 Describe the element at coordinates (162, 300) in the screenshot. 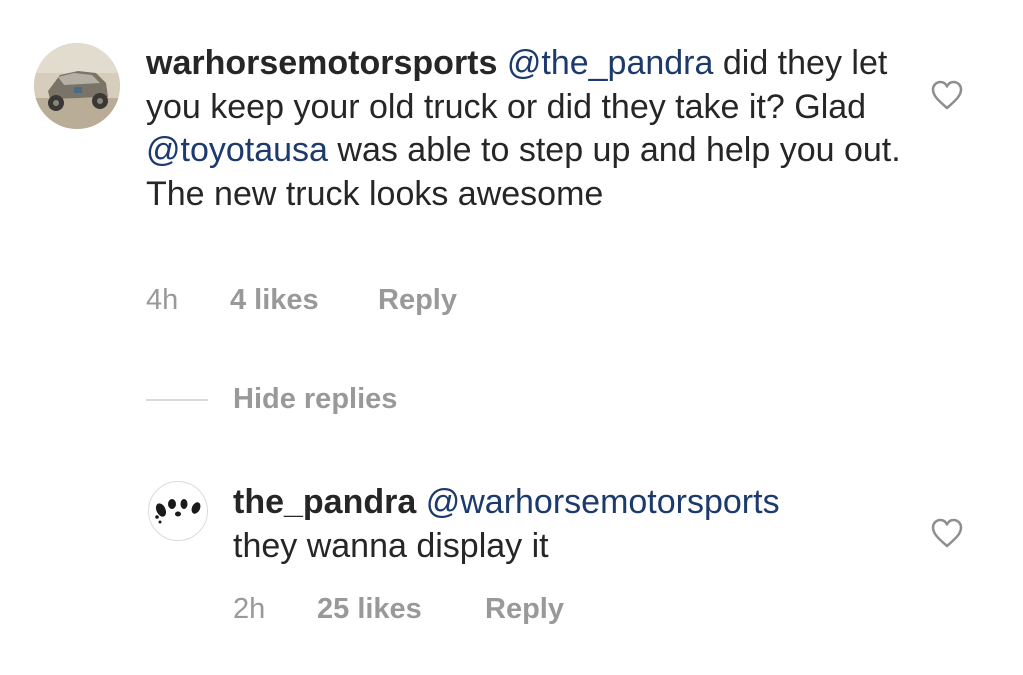

I see `comment-timestamp: 4h` at that location.